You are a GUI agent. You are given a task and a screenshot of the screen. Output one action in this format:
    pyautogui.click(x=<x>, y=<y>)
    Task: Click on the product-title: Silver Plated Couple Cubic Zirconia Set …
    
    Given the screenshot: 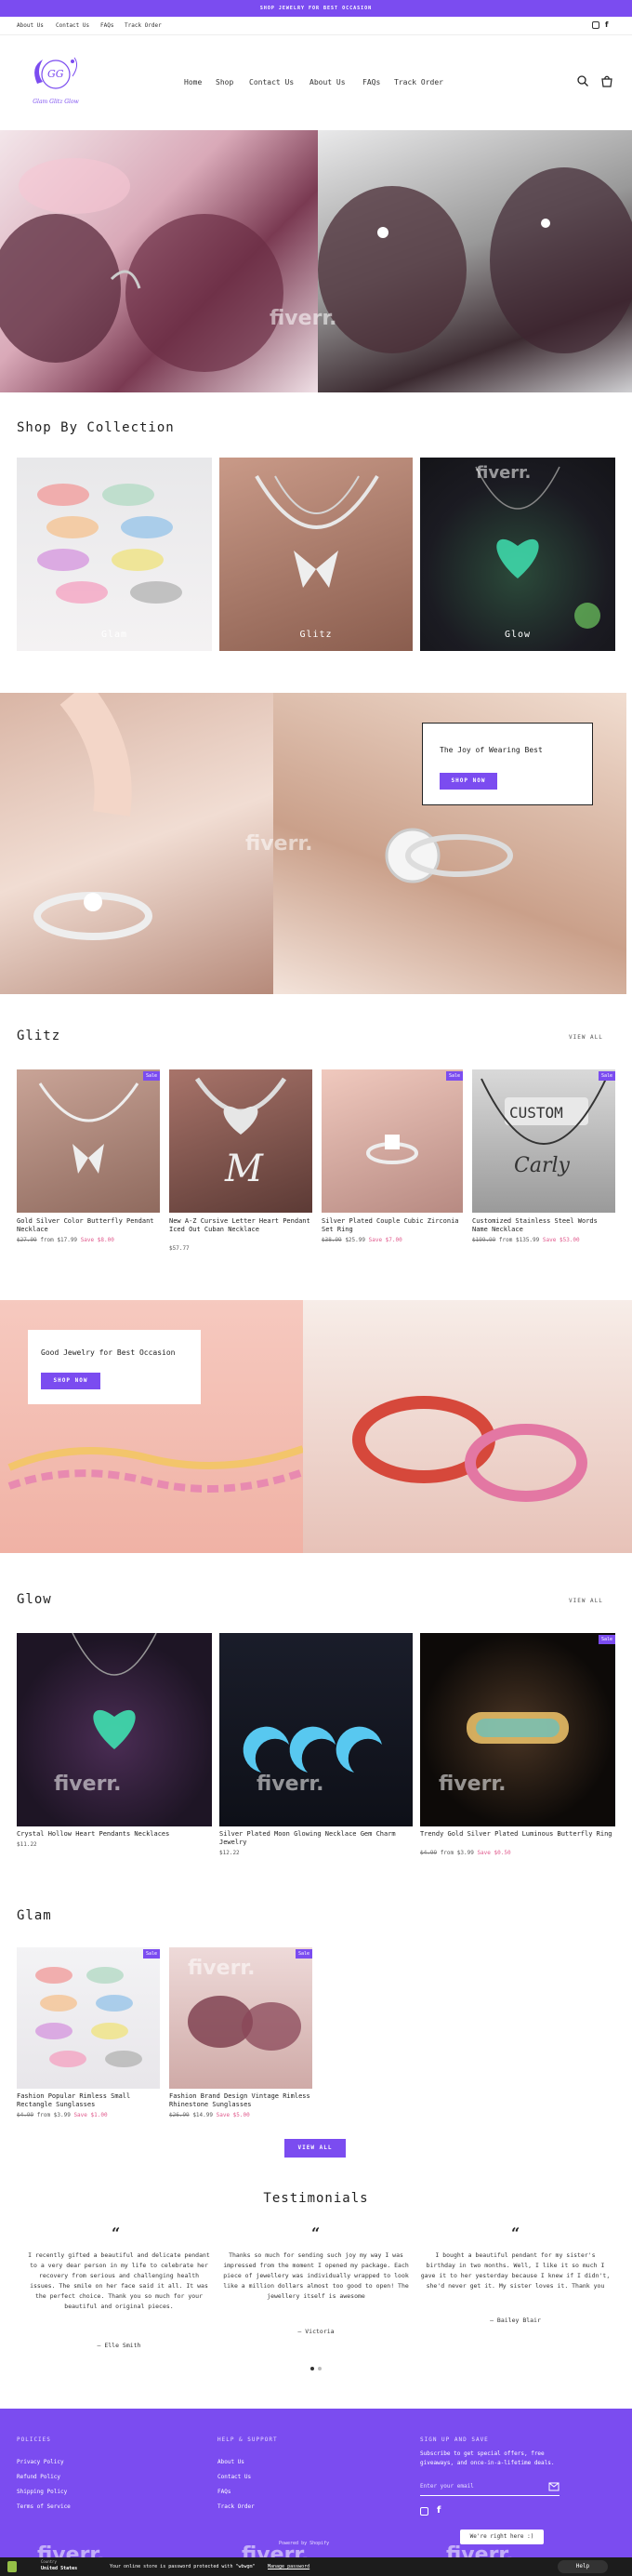 What is the action you would take?
    pyautogui.click(x=393, y=1225)
    